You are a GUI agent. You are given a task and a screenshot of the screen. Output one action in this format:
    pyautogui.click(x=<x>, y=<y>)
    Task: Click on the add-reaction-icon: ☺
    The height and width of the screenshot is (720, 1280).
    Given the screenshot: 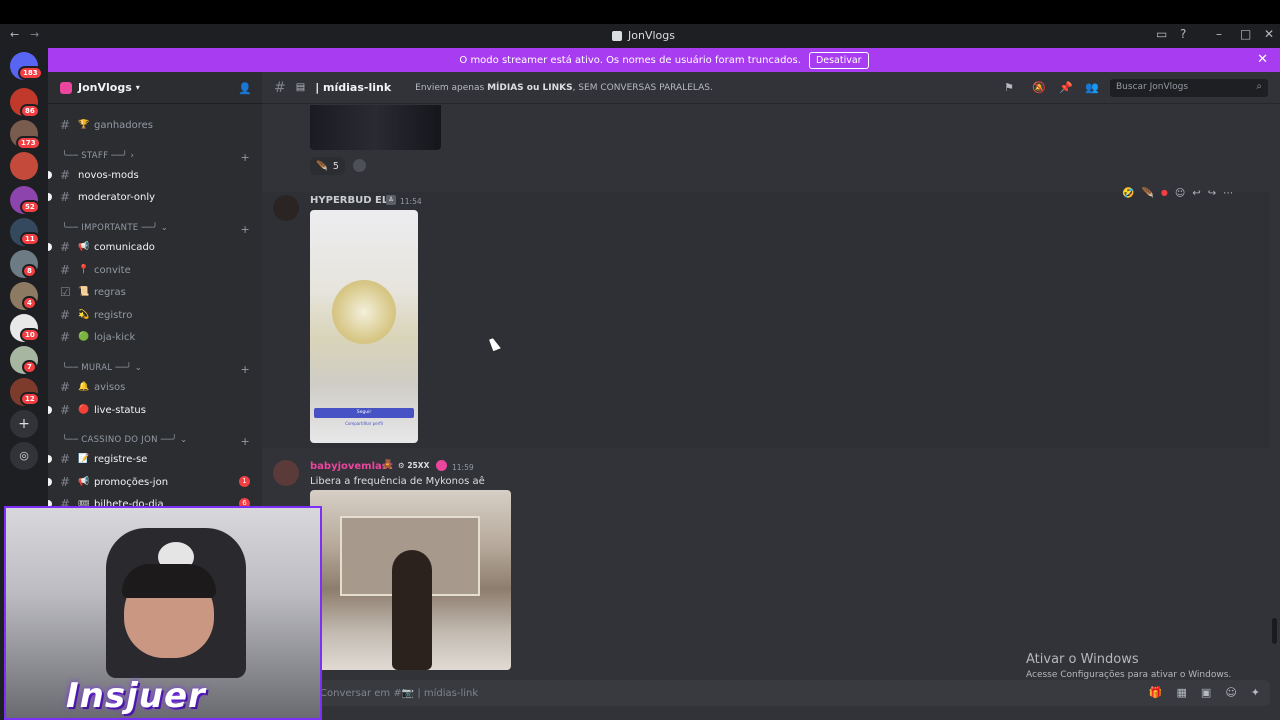 What is the action you would take?
    pyautogui.click(x=1180, y=196)
    